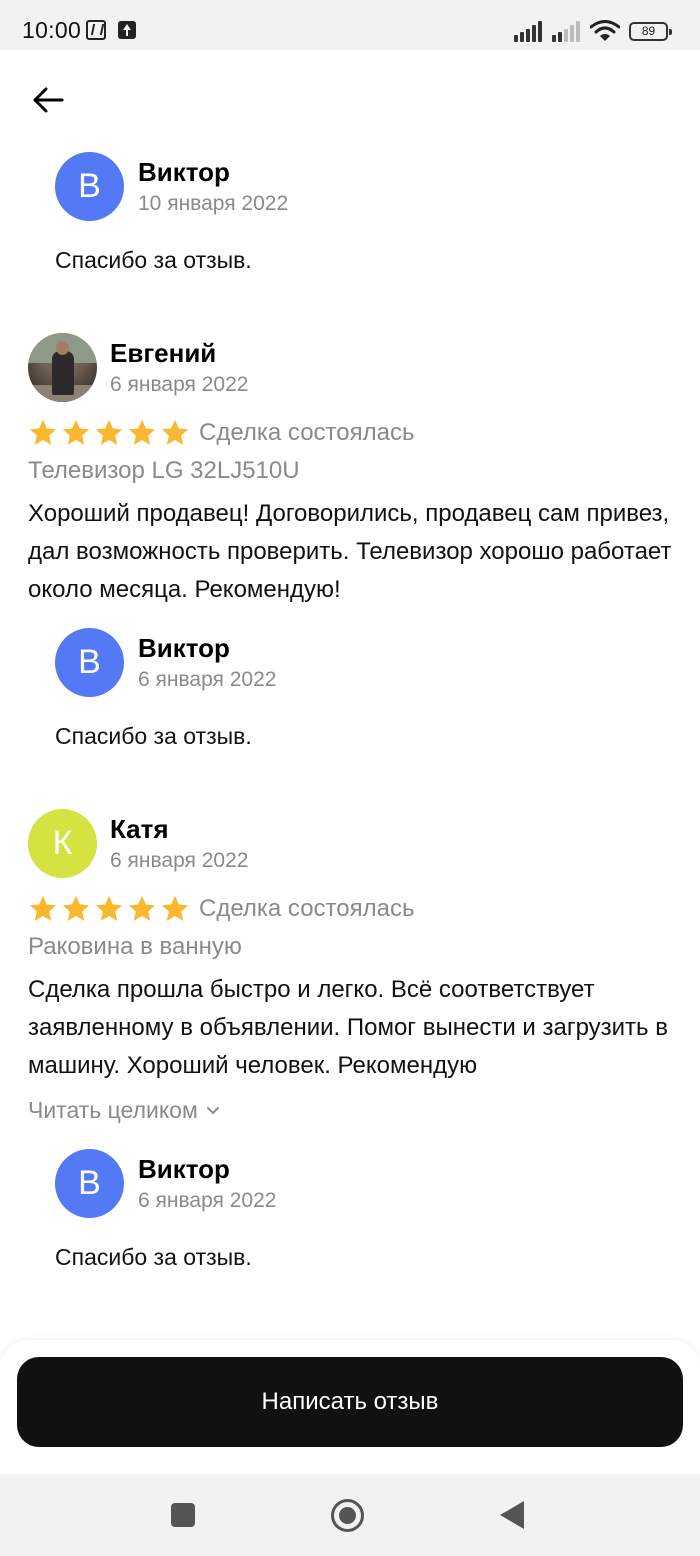 The image size is (700, 1556). What do you see at coordinates (135, 946) in the screenshot?
I see `review-item-title: Раковина в ванную` at bounding box center [135, 946].